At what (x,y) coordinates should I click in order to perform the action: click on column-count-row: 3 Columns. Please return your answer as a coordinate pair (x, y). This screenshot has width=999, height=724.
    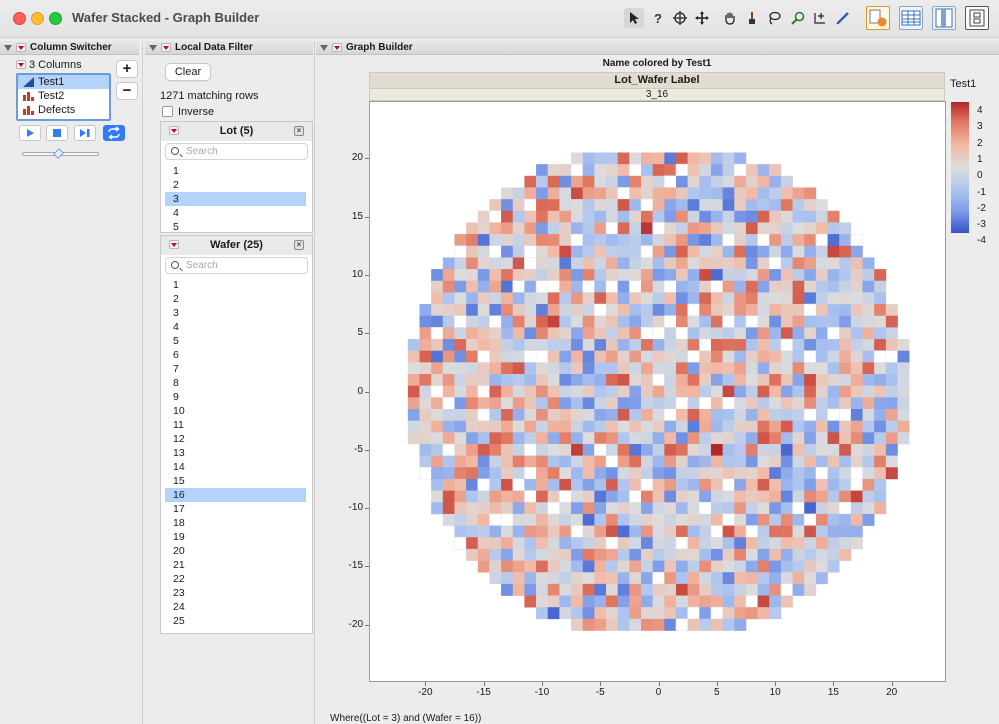
    Looking at the image, I should click on (66, 65).